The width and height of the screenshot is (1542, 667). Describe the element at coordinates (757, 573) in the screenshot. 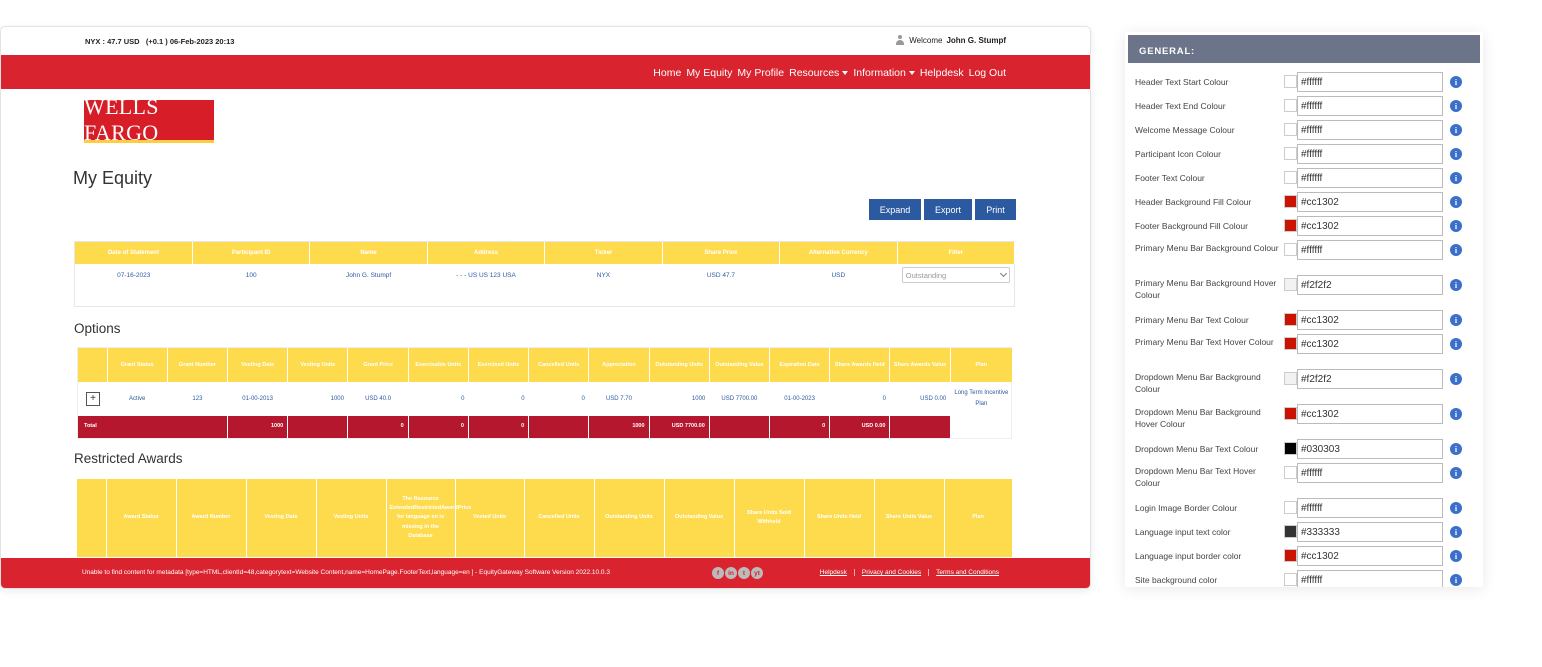

I see `youtube-icon: yt` at that location.